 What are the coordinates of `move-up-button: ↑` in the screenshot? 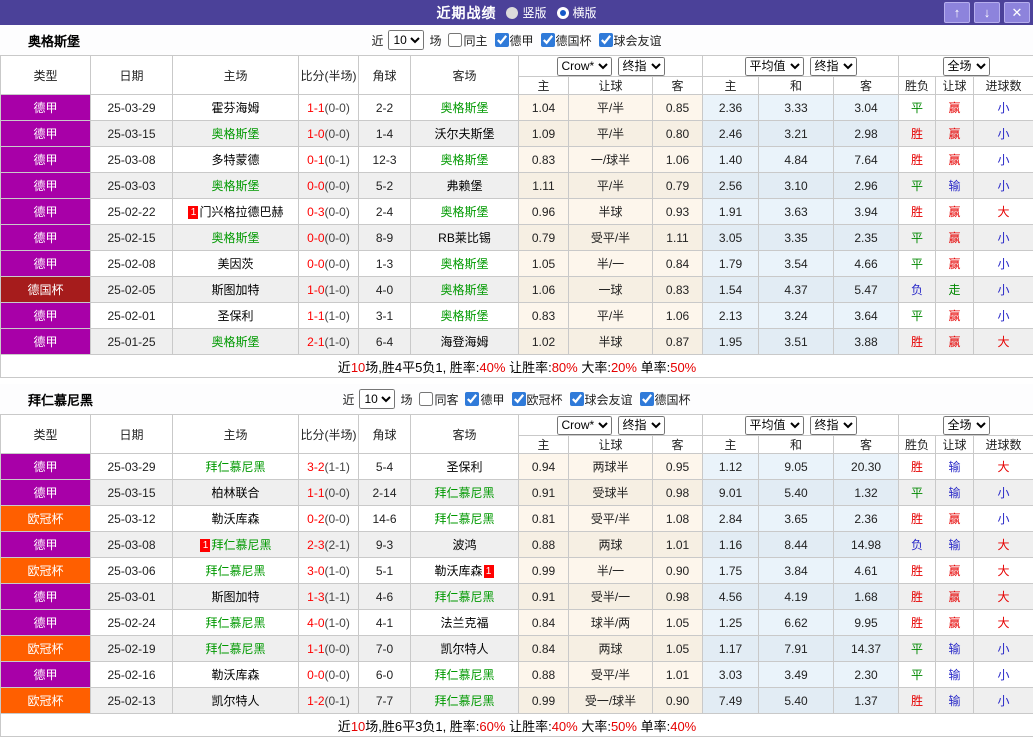 It's located at (957, 12).